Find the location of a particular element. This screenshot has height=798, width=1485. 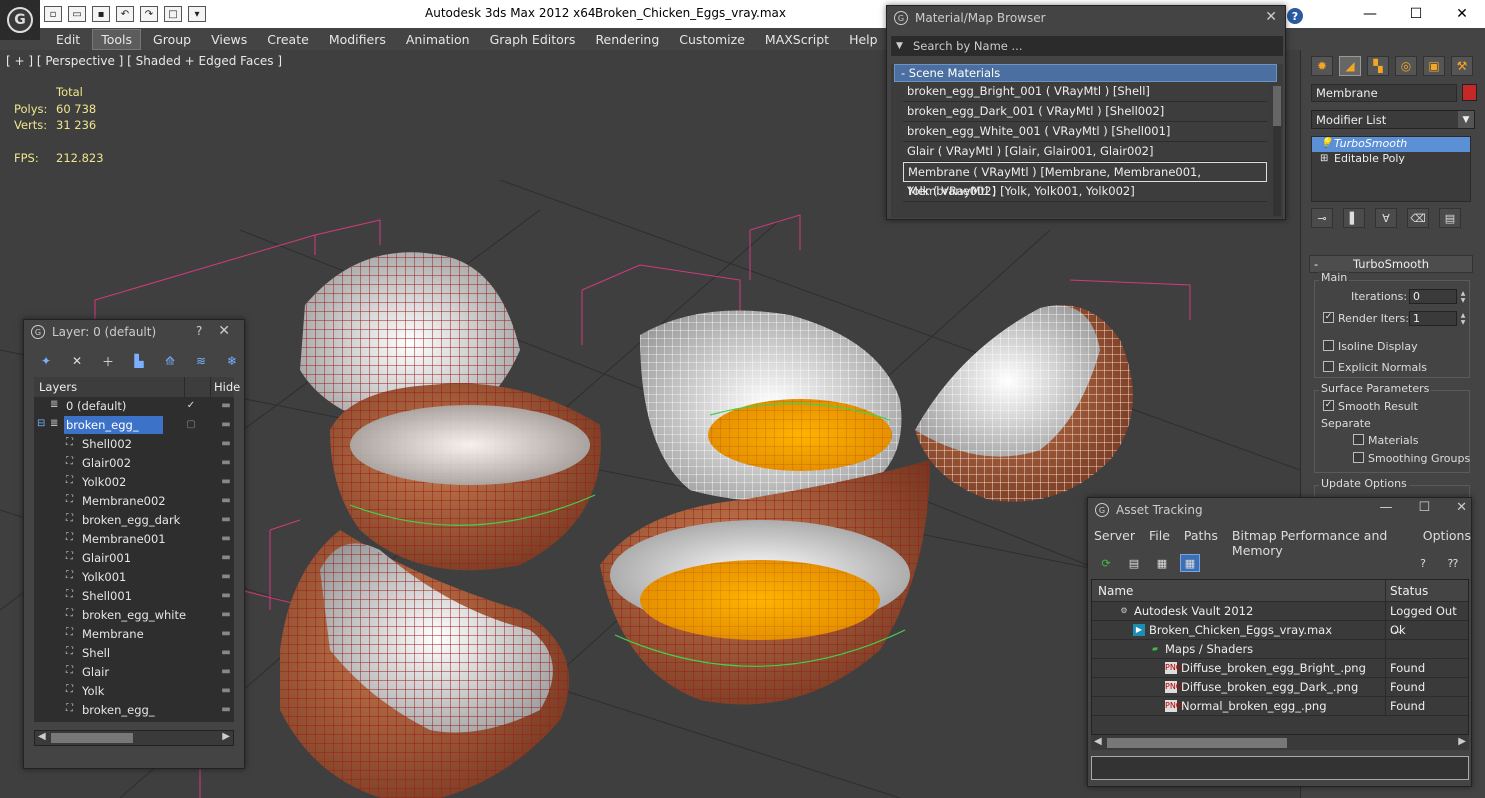

configure-sets-icon: ▤ is located at coordinates (1450, 218).